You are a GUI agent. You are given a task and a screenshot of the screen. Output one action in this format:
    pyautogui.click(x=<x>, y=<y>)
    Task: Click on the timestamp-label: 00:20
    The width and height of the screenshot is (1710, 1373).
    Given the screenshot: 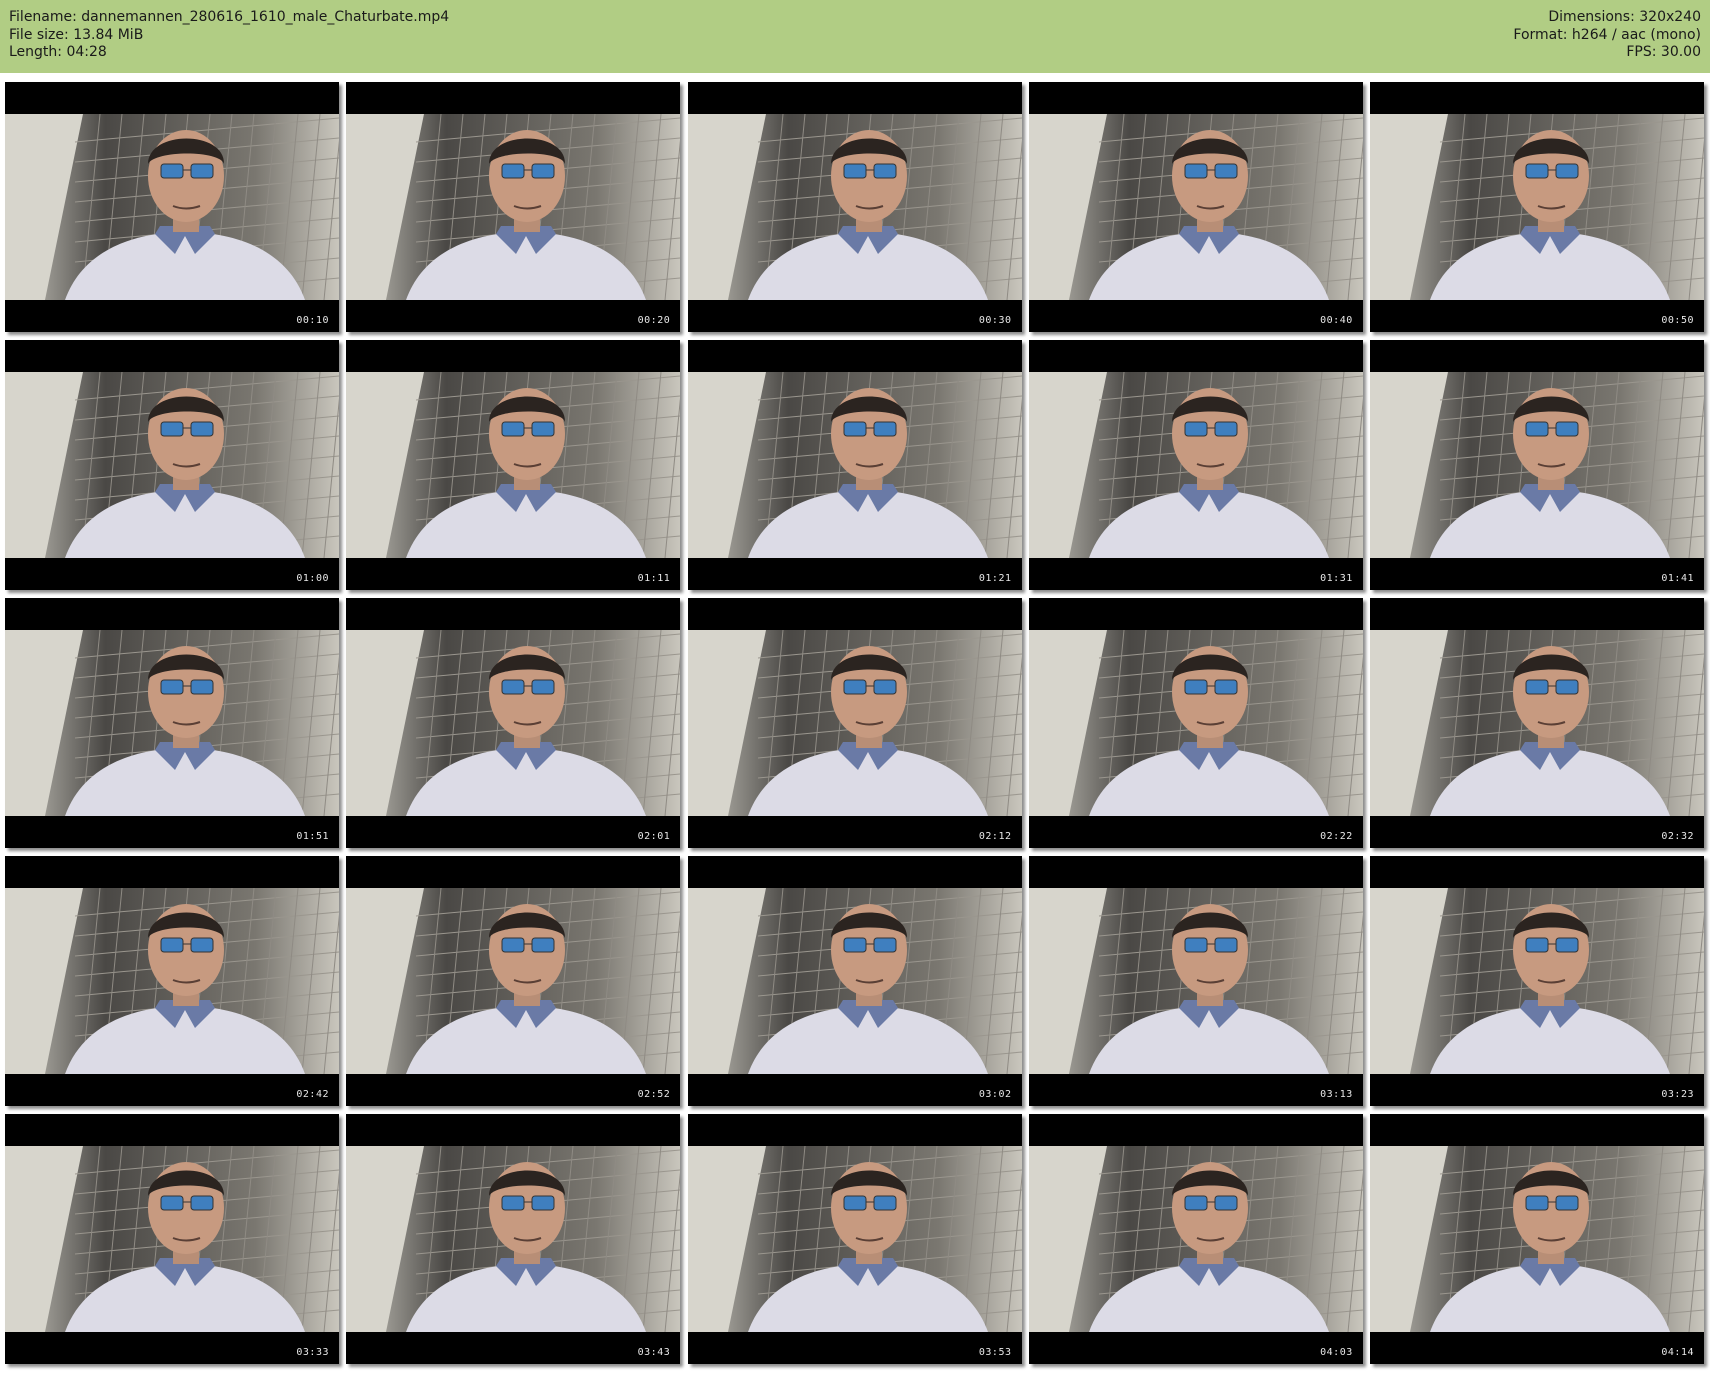 What is the action you would take?
    pyautogui.click(x=654, y=320)
    